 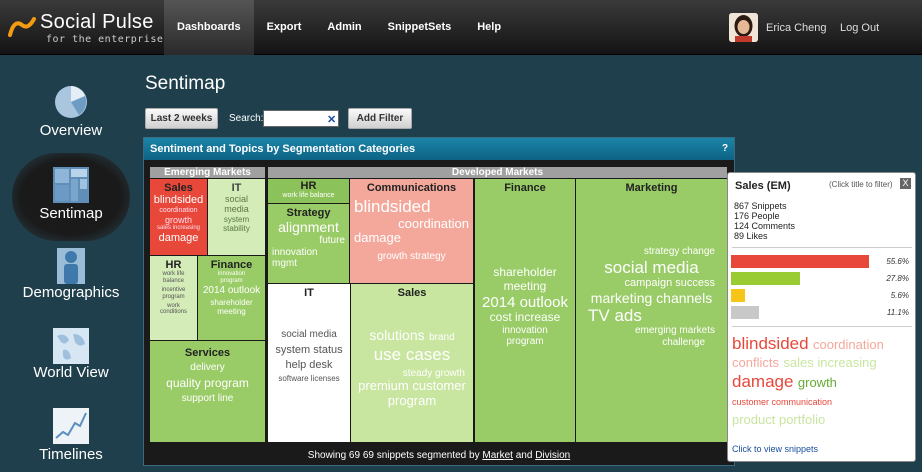 What do you see at coordinates (817, 382) in the screenshot?
I see `cloud-word: growth` at bounding box center [817, 382].